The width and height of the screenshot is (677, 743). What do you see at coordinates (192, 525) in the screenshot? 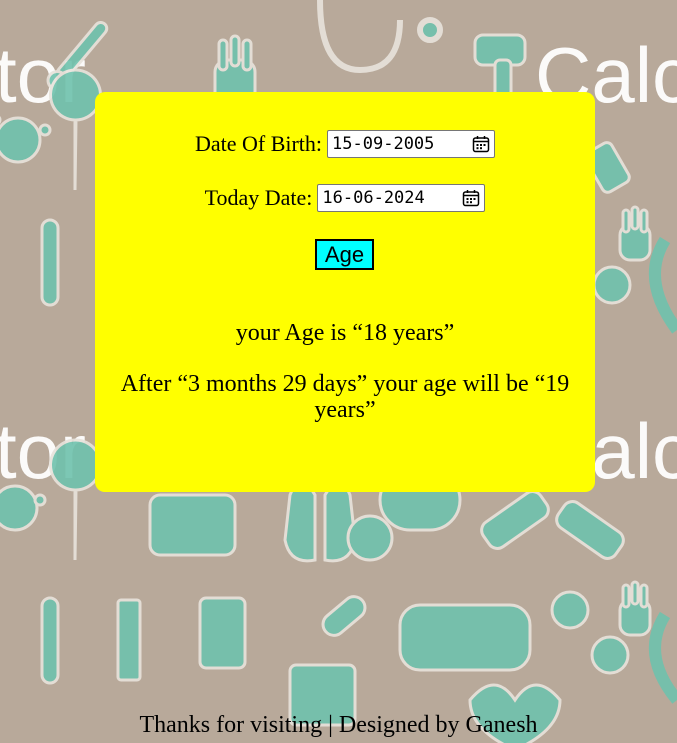
I see `medicine-bottle-icon` at bounding box center [192, 525].